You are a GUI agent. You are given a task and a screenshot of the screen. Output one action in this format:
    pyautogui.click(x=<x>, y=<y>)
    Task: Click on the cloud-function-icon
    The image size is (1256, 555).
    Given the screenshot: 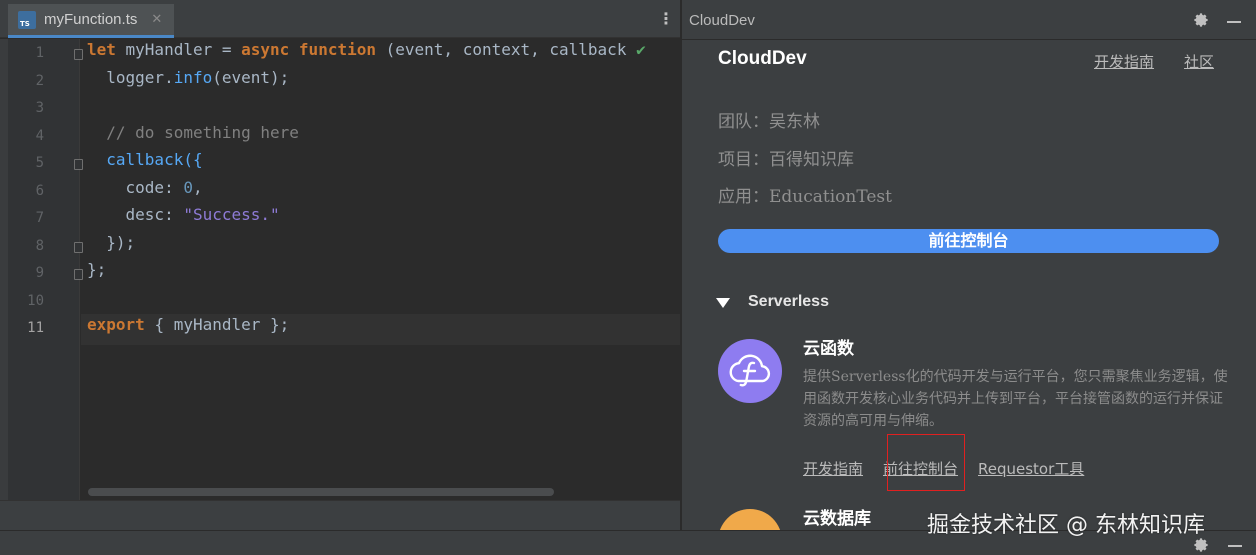 What is the action you would take?
    pyautogui.click(x=750, y=371)
    